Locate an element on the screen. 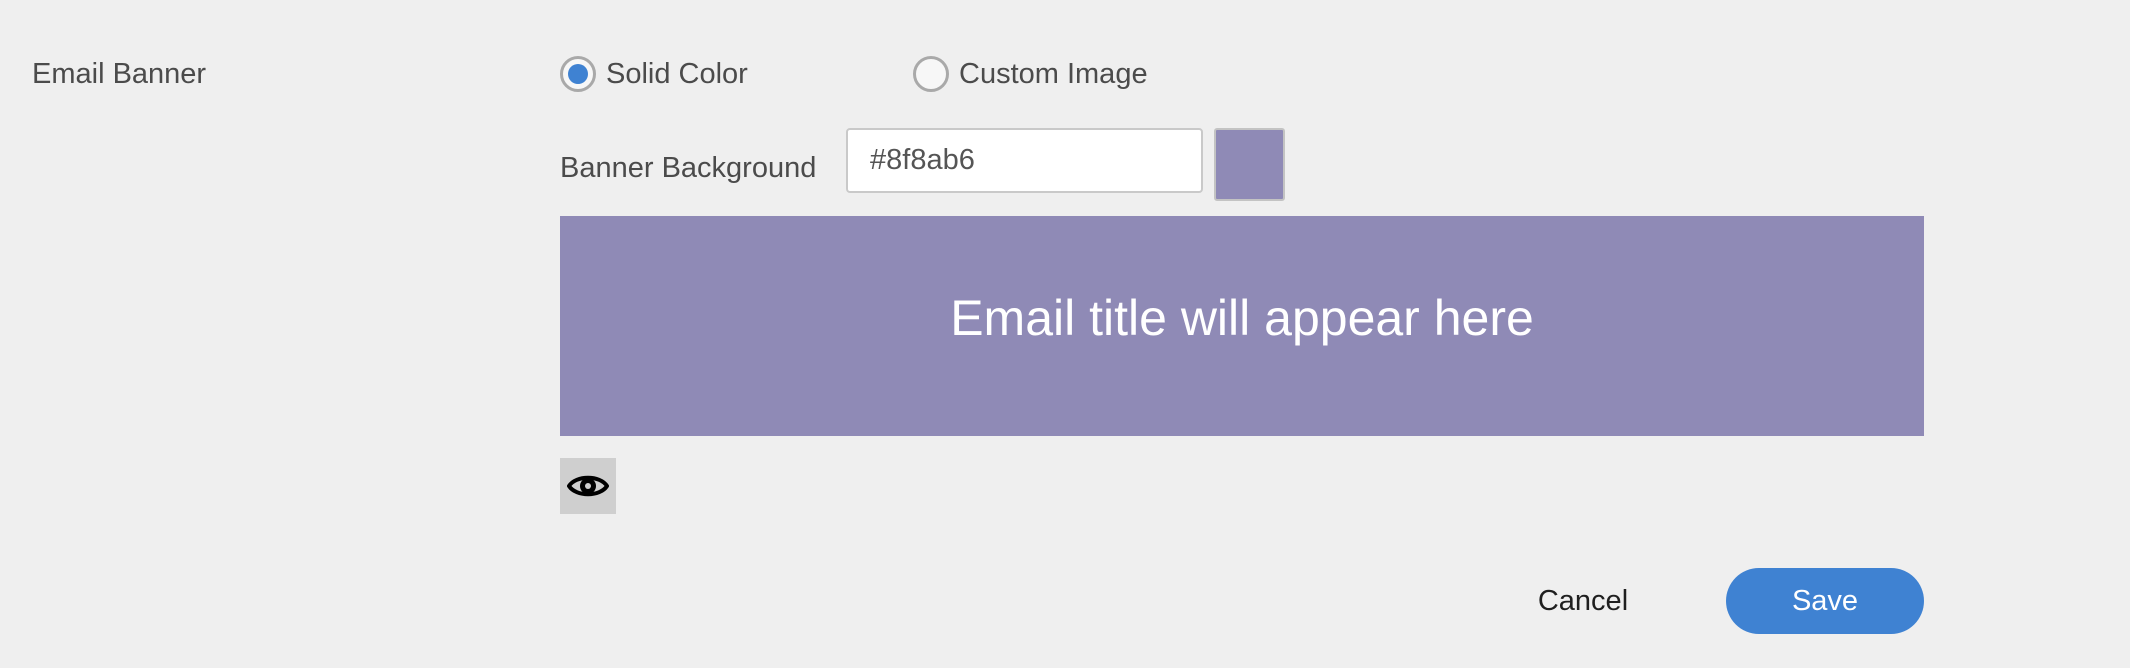  preview-eye-button is located at coordinates (588, 486).